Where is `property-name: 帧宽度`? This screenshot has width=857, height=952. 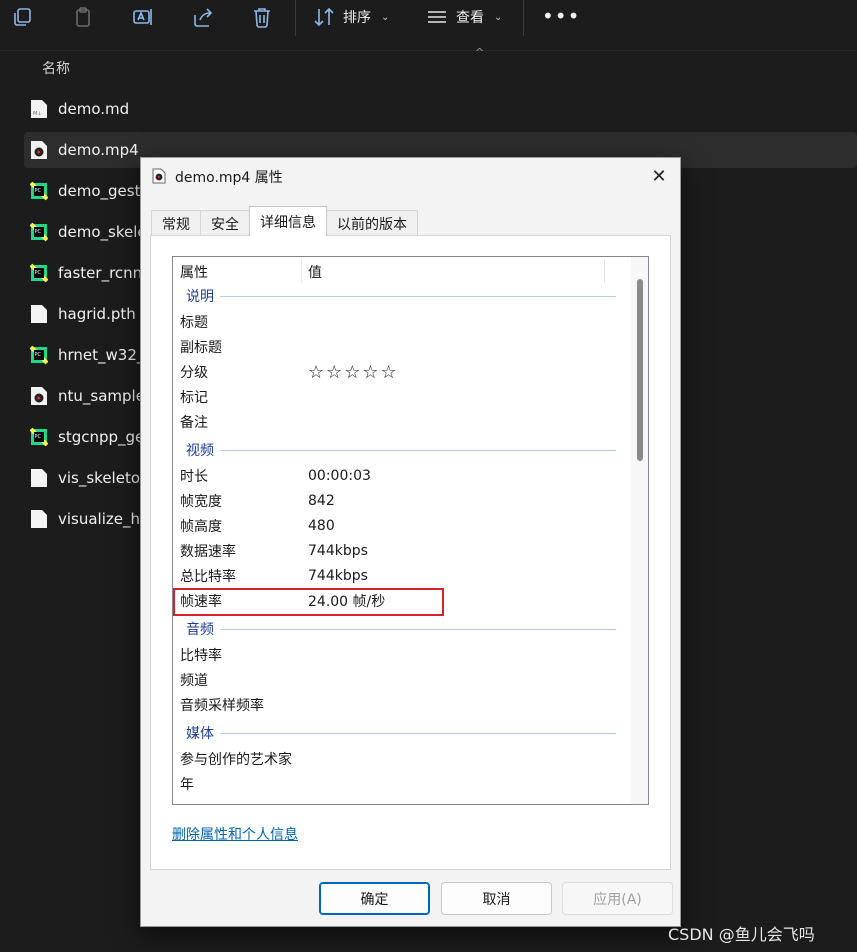
property-name: 帧宽度 is located at coordinates (201, 502).